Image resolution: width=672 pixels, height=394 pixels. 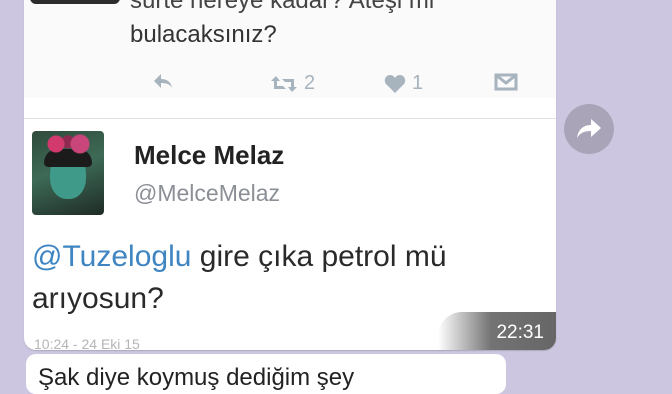 I want to click on dm-icon, so click(x=506, y=82).